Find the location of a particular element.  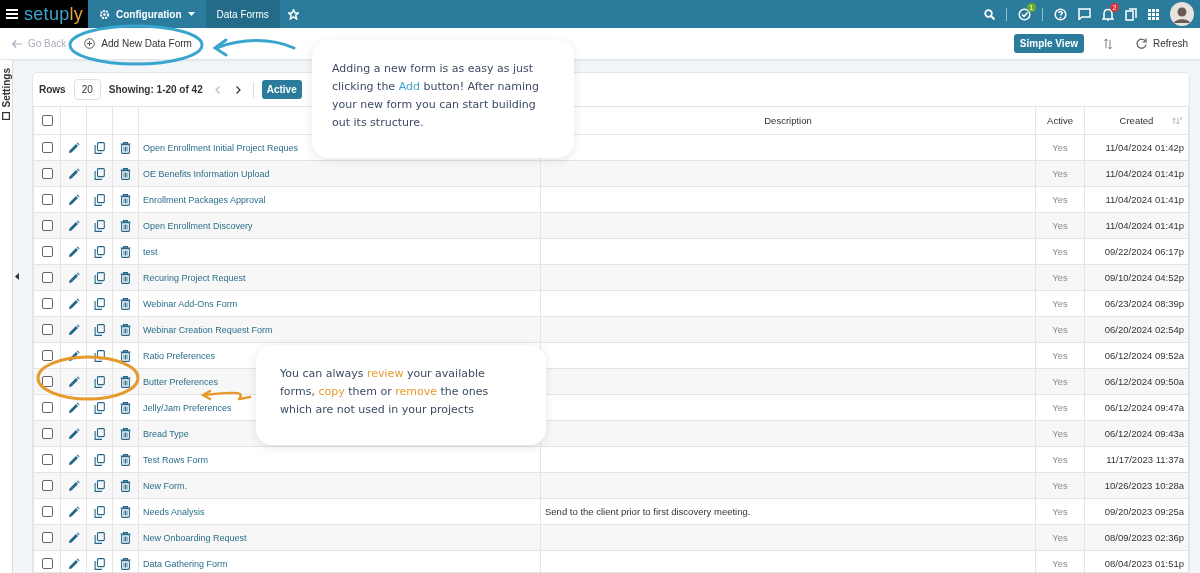

column-header: Description is located at coordinates (788, 120).